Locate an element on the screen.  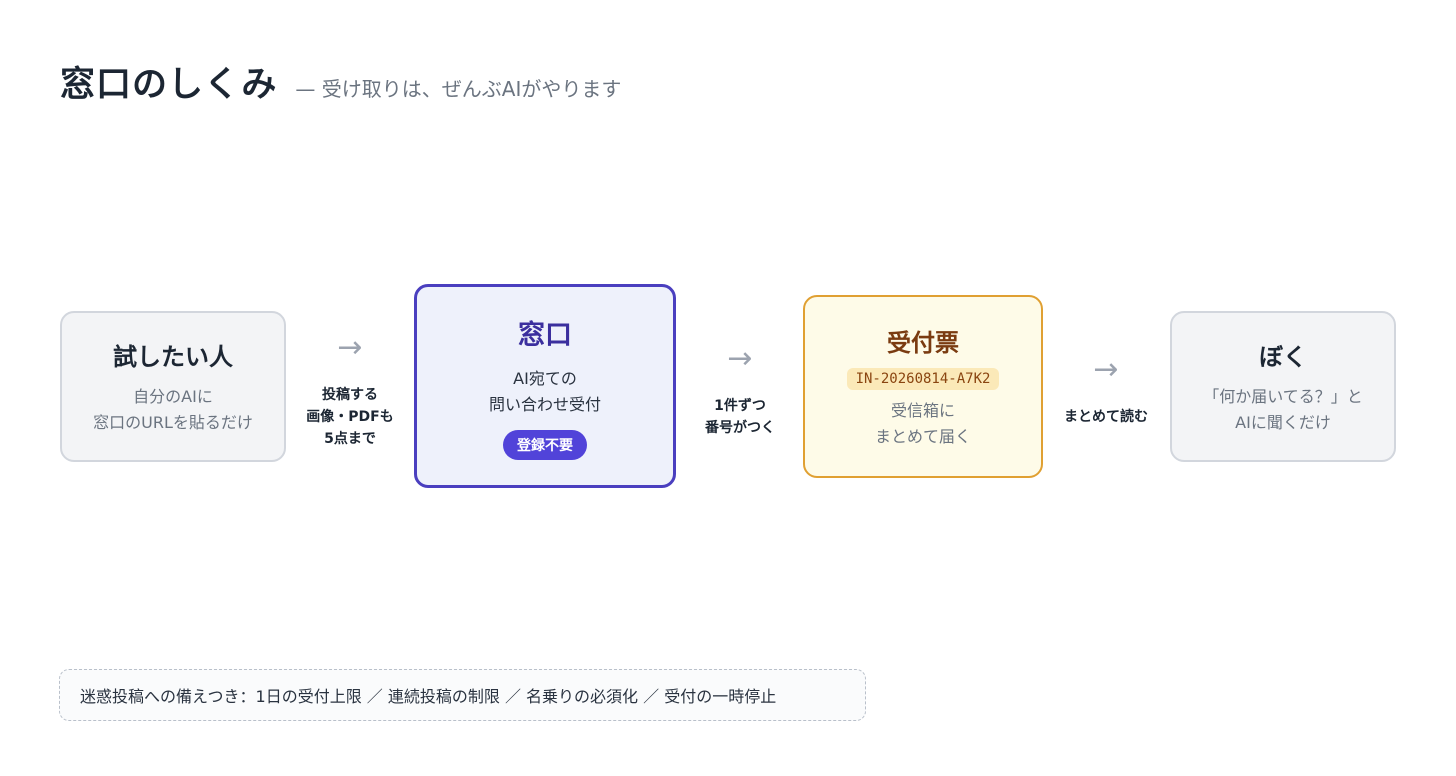
step-label-line: 5点まで is located at coordinates (350, 439).